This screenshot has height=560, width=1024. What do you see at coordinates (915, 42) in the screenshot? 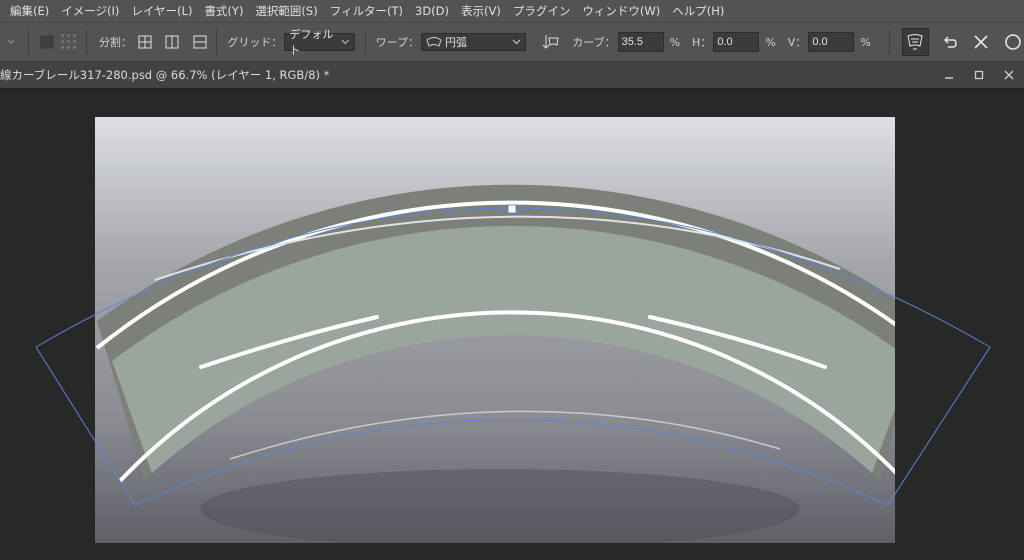
I see `warp-mode-toggle-icon` at bounding box center [915, 42].